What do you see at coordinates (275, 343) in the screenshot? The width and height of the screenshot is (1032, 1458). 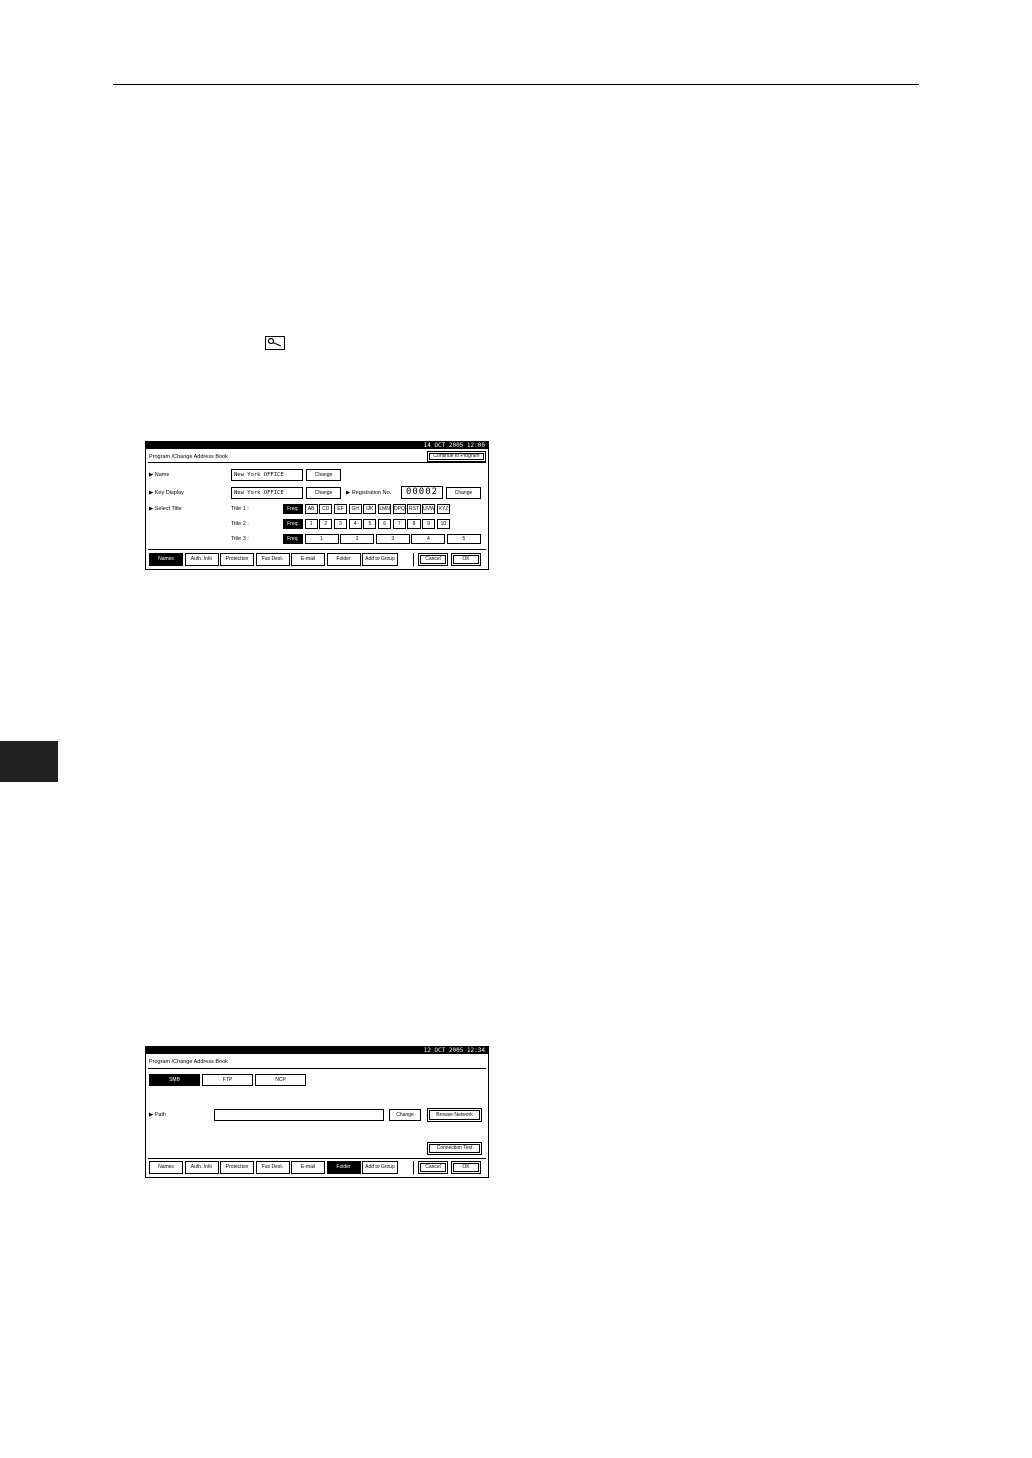 I see `user-tools-key-icon` at bounding box center [275, 343].